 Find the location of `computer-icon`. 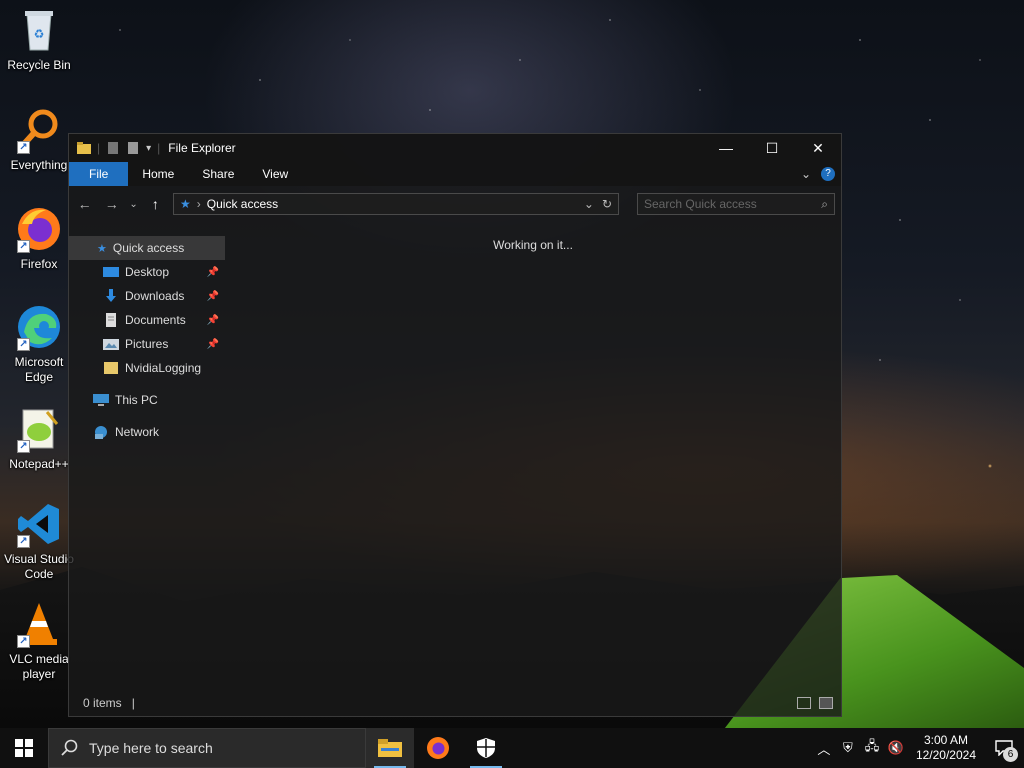

computer-icon is located at coordinates (101, 400).